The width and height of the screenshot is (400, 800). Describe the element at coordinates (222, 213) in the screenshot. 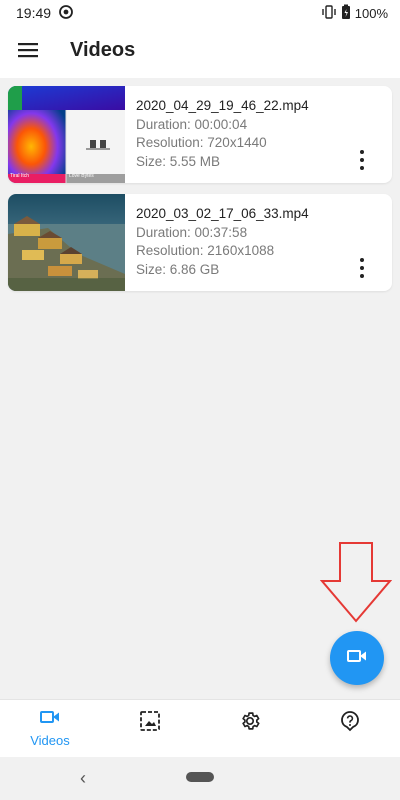

I see `video-filename: 2020_03_02_17_06_33.mp4` at that location.